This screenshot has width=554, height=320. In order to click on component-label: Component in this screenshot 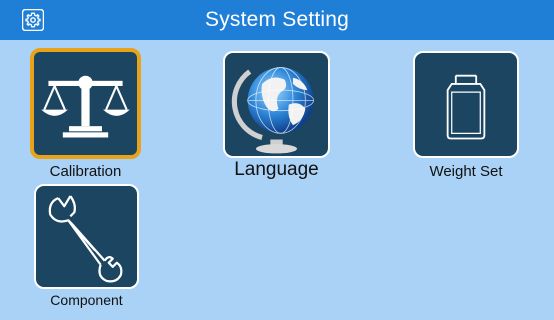, I will do `click(86, 300)`.